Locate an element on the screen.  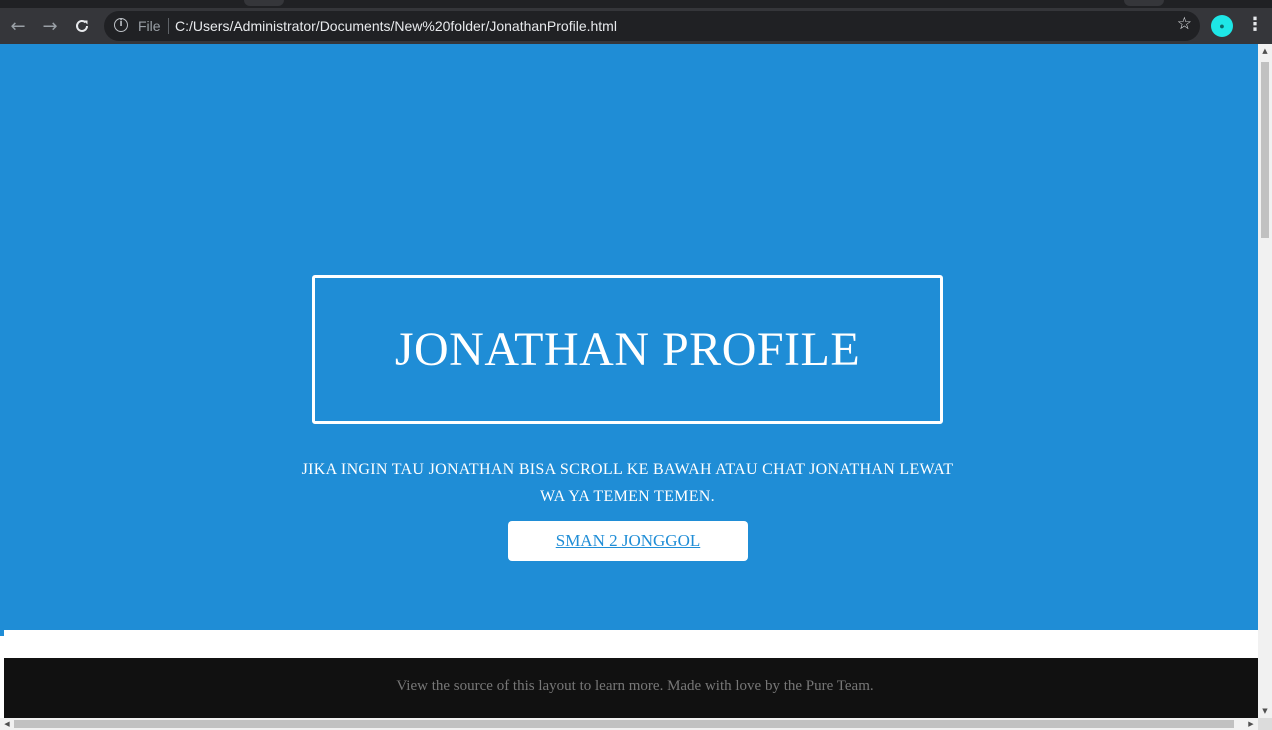
tab-edge-right is located at coordinates (1144, 3).